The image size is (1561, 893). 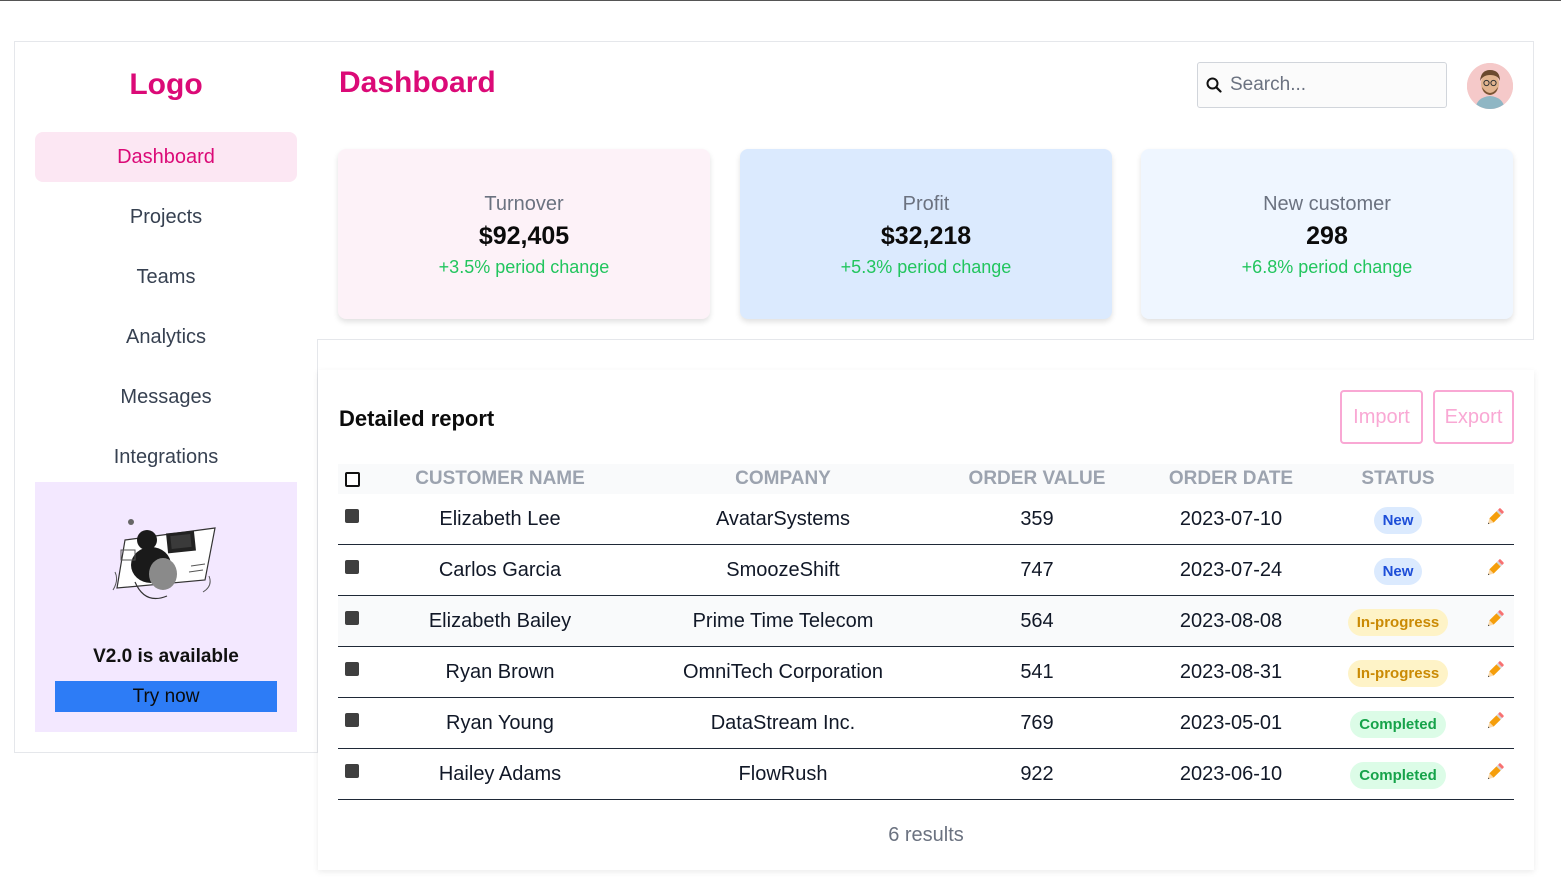 I want to click on stat-card-new-customer: New customer 298 +6.8% period change, so click(x=1327, y=234).